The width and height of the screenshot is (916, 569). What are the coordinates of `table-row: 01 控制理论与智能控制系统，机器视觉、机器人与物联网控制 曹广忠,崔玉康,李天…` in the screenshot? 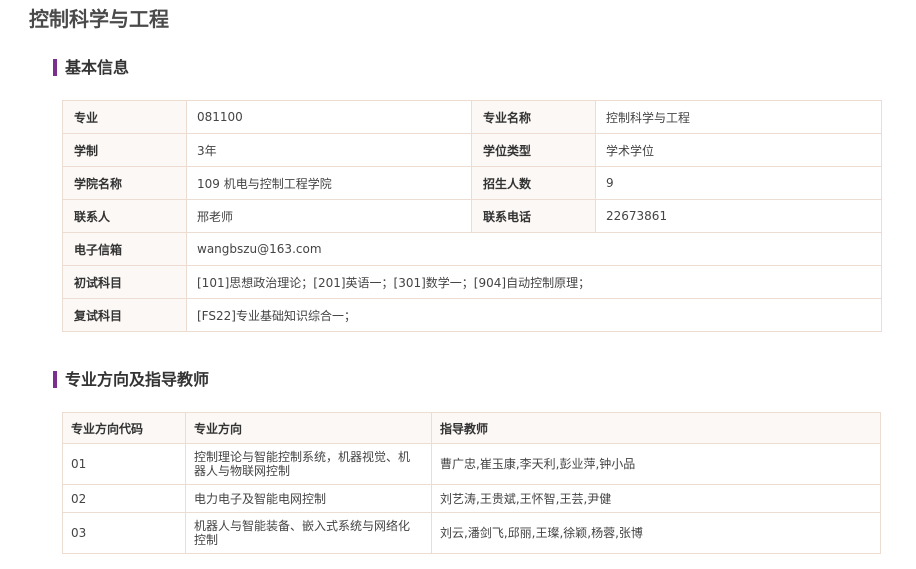 It's located at (471, 464).